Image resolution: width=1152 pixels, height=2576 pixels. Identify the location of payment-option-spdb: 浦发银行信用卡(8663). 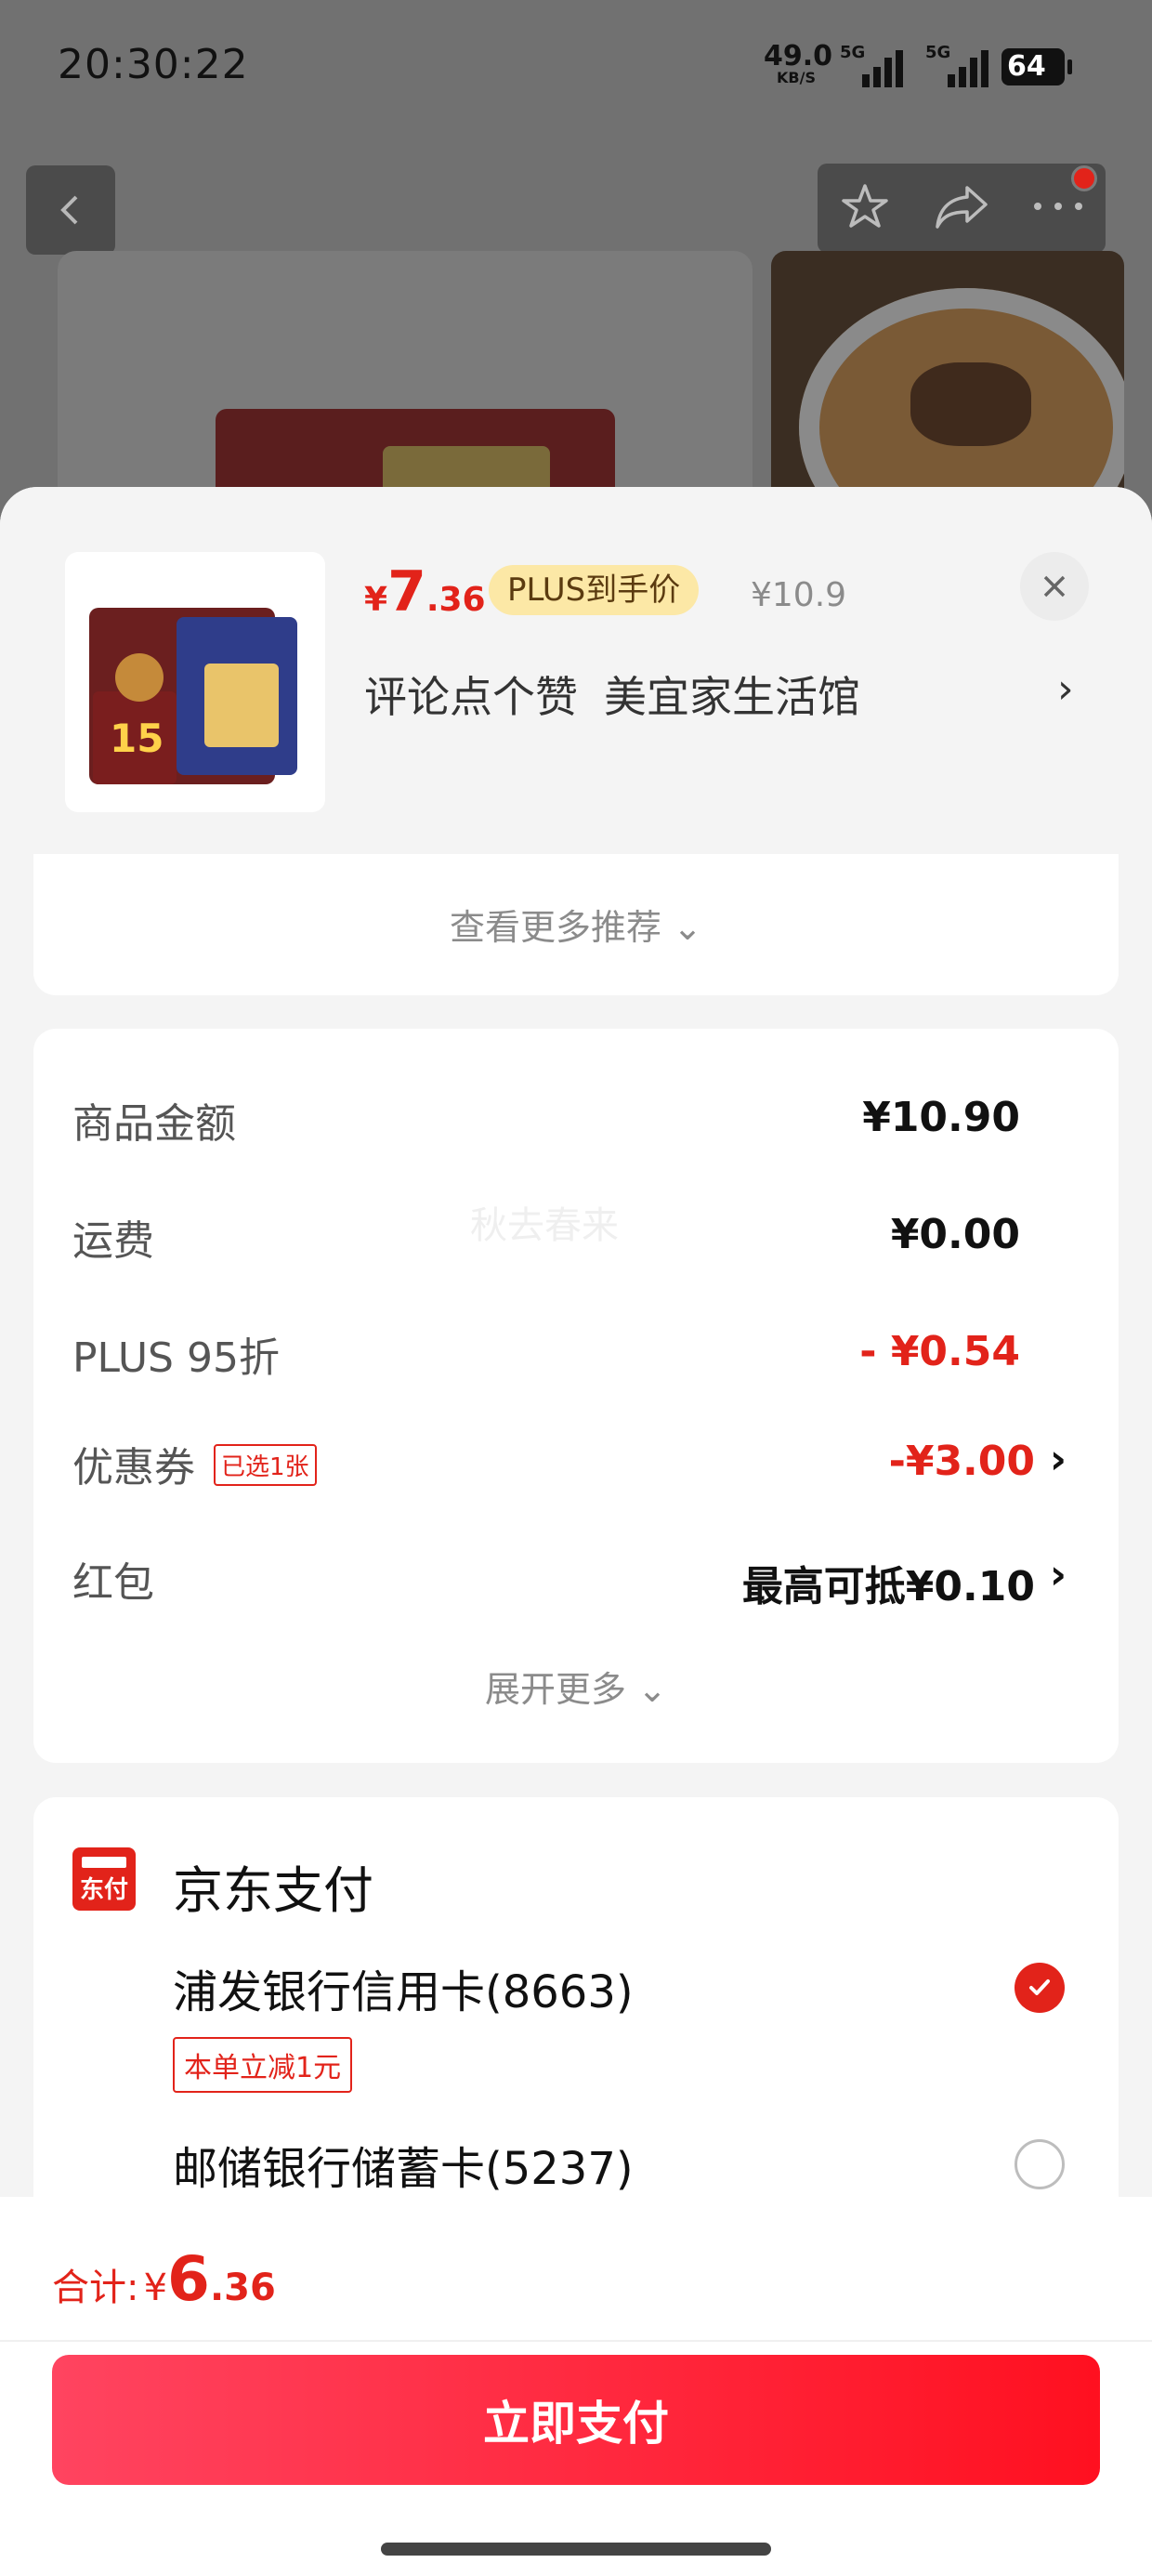
(403, 1987).